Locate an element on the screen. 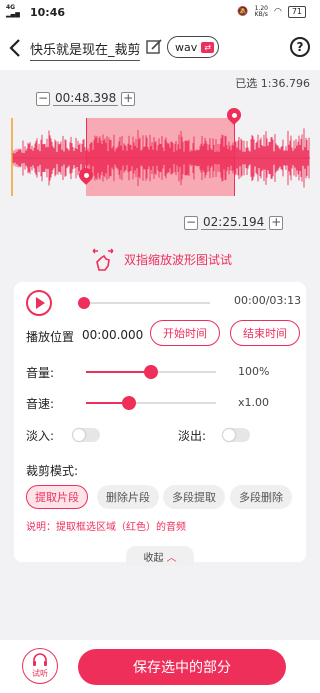 This screenshot has width=320, height=693. signal-icon: ▂▄▆ is located at coordinates (13, 14).